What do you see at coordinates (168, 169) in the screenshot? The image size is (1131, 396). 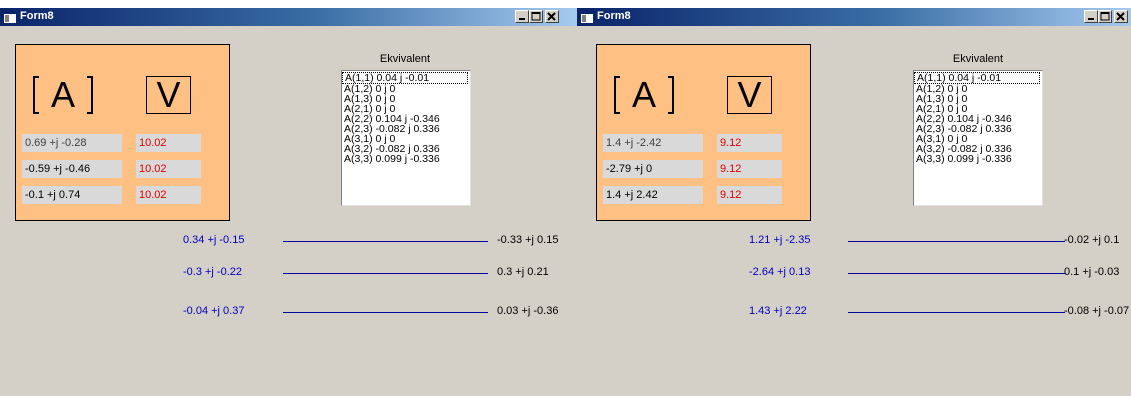 I see `v-value-2: 10.02` at bounding box center [168, 169].